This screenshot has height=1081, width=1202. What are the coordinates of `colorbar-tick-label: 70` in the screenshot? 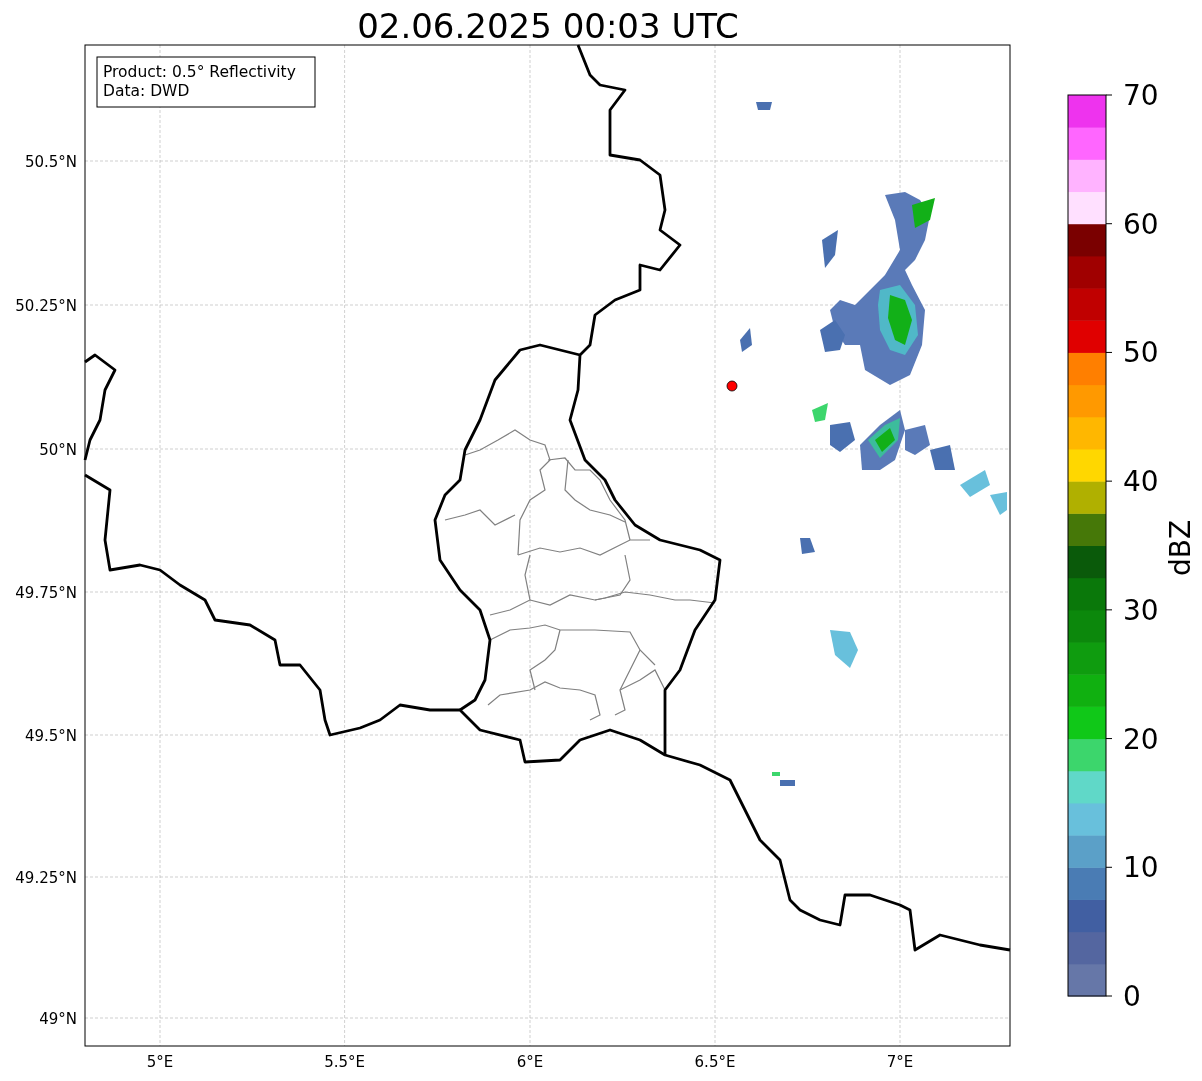 It's located at (1141, 95).